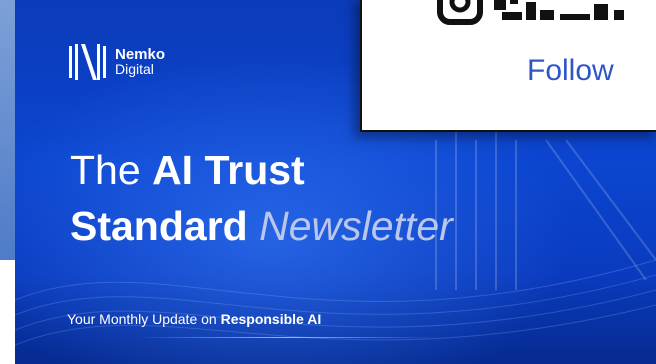  What do you see at coordinates (87, 62) in the screenshot?
I see `nemko-logo-mark-icon` at bounding box center [87, 62].